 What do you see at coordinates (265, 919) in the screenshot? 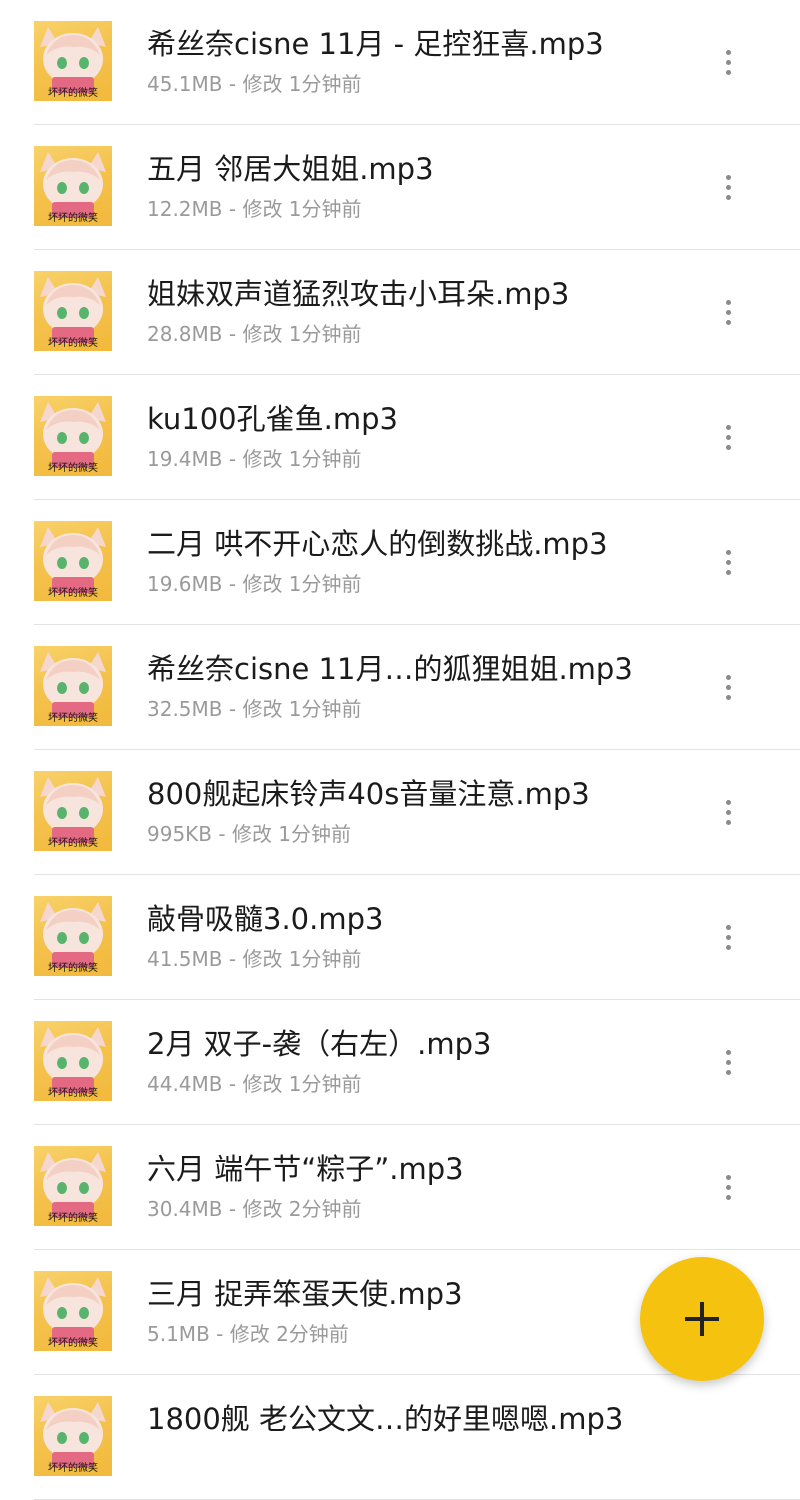
I see `file-name: 敲骨吸髓3.0.mp3` at bounding box center [265, 919].